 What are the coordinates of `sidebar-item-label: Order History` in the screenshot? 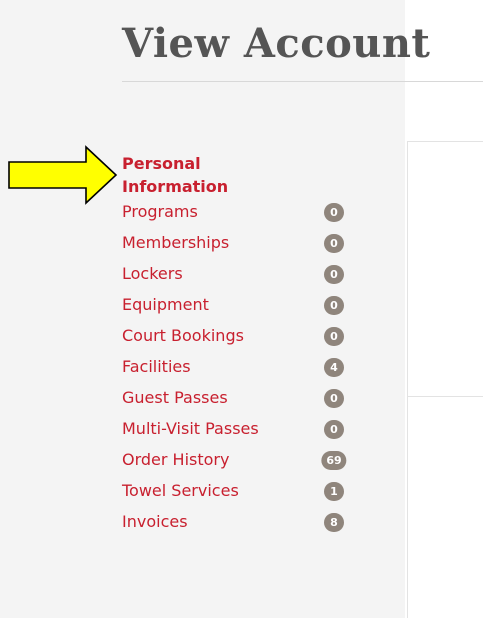 It's located at (176, 459).